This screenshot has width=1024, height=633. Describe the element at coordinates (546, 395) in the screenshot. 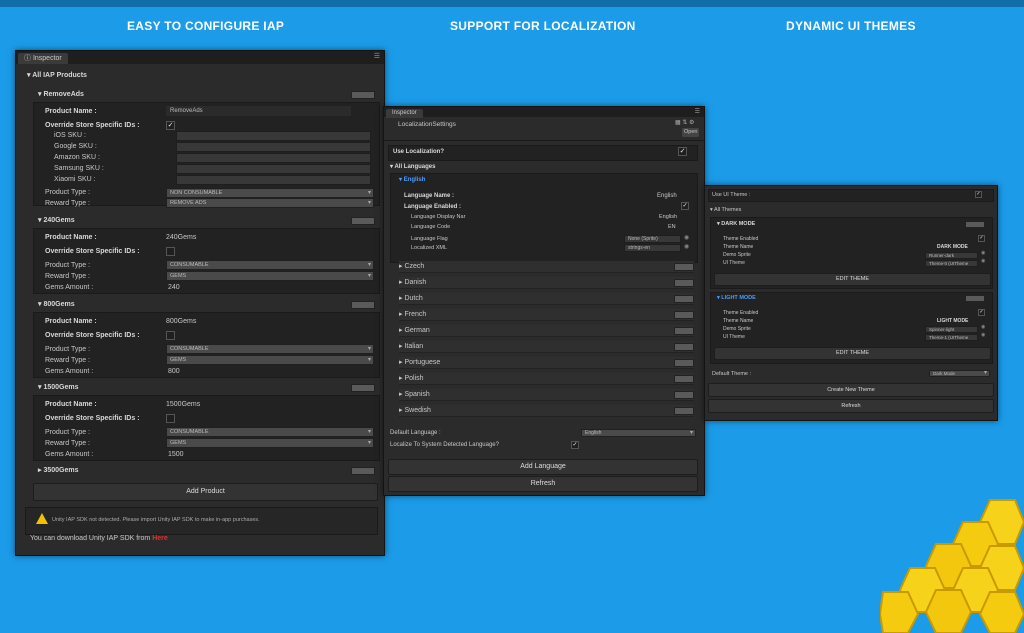

I see `language-row-spanish: ▸ Spanish` at that location.